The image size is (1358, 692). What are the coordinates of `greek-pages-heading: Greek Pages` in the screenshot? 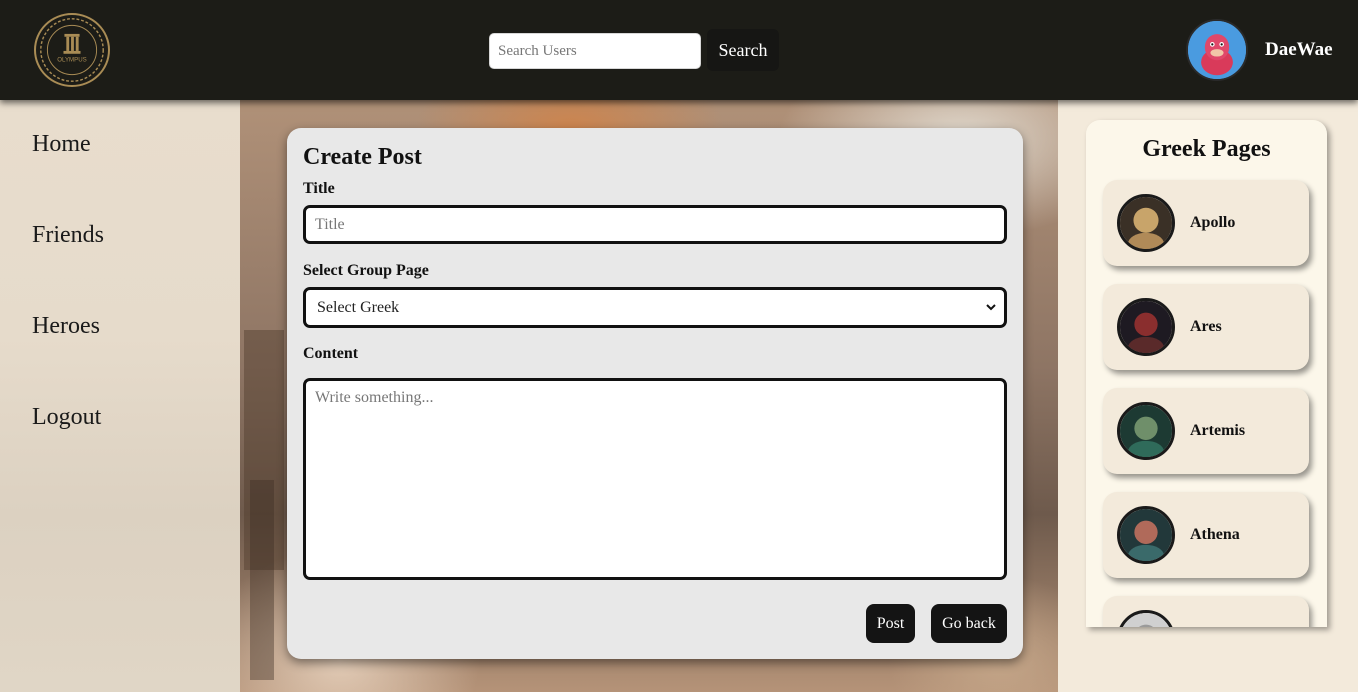 It's located at (1206, 149).